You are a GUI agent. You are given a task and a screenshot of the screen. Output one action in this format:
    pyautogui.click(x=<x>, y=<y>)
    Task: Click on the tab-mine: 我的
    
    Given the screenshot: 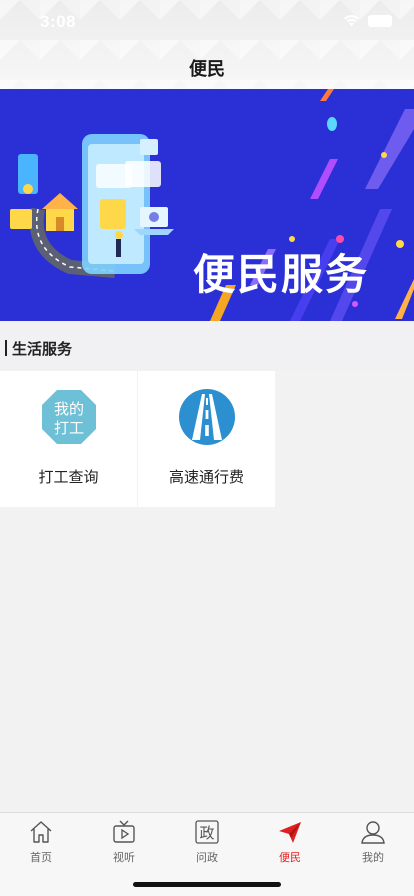 What is the action you would take?
    pyautogui.click(x=373, y=842)
    